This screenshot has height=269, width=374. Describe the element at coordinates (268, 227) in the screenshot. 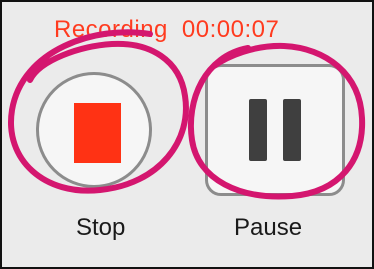

I see `pause-label: Pause` at that location.